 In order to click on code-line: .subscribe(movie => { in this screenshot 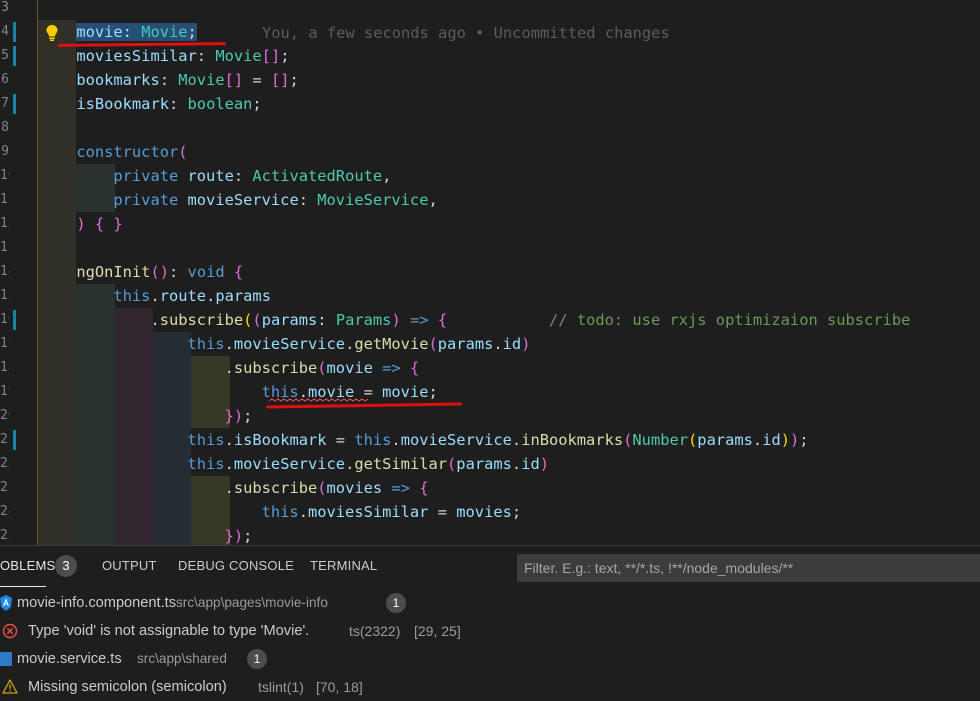, I will do `click(248, 368)`.